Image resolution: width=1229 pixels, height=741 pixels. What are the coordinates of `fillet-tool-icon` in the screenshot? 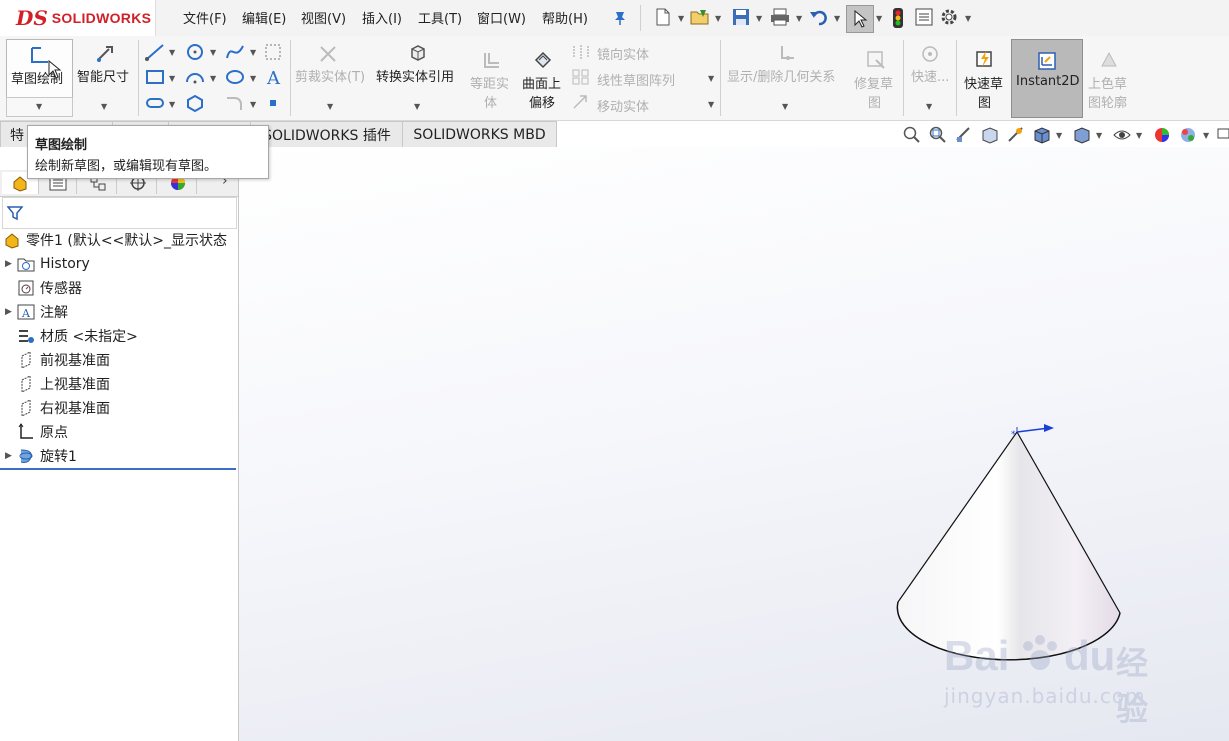 It's located at (235, 103).